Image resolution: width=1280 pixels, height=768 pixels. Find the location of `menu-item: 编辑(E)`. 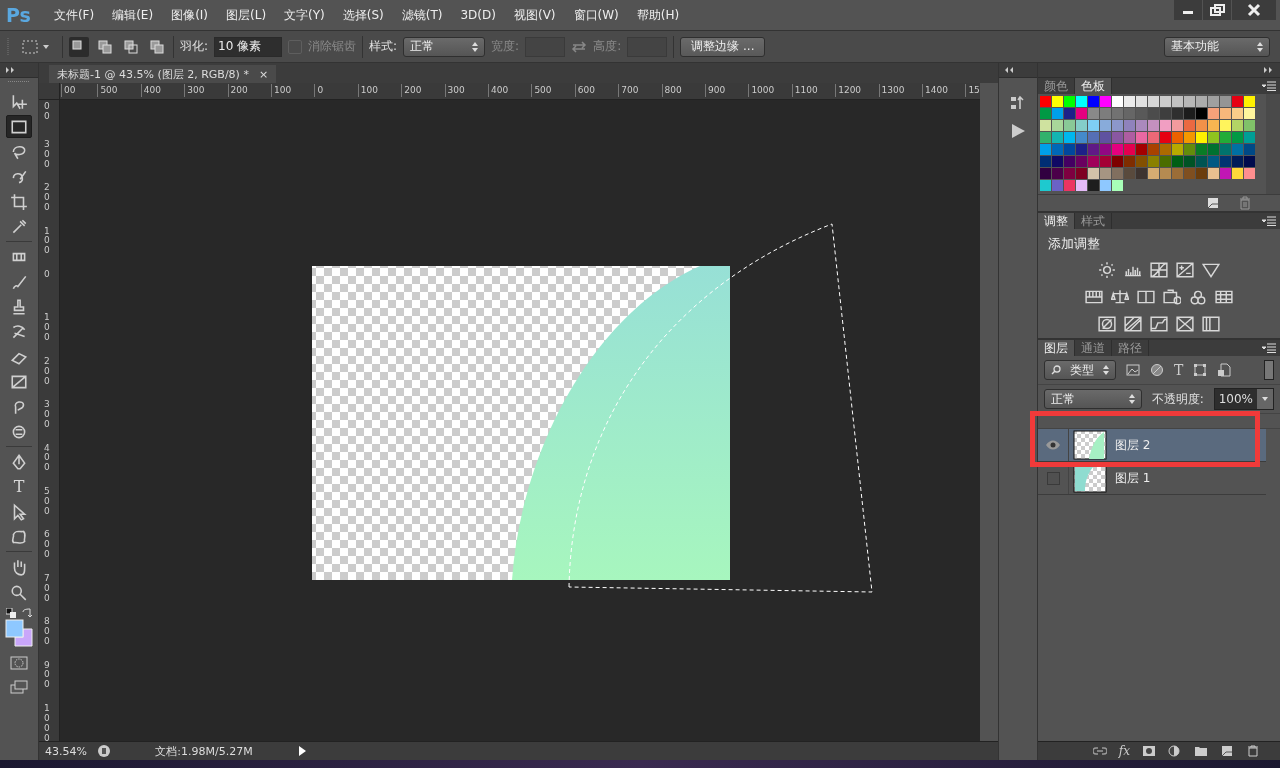

menu-item: 编辑(E) is located at coordinates (133, 15).